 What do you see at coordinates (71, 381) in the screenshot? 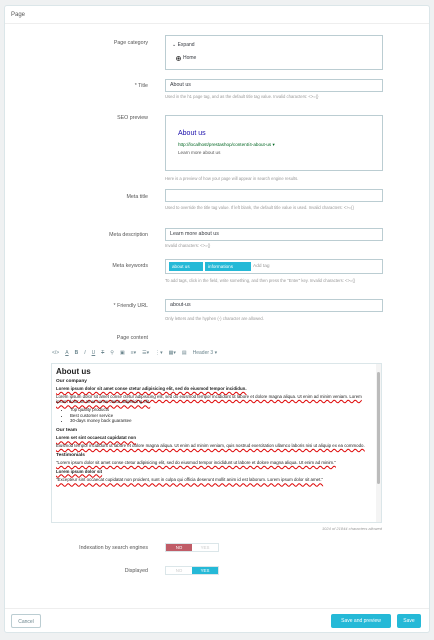
I see `editor-company-heading: Our company` at bounding box center [71, 381].